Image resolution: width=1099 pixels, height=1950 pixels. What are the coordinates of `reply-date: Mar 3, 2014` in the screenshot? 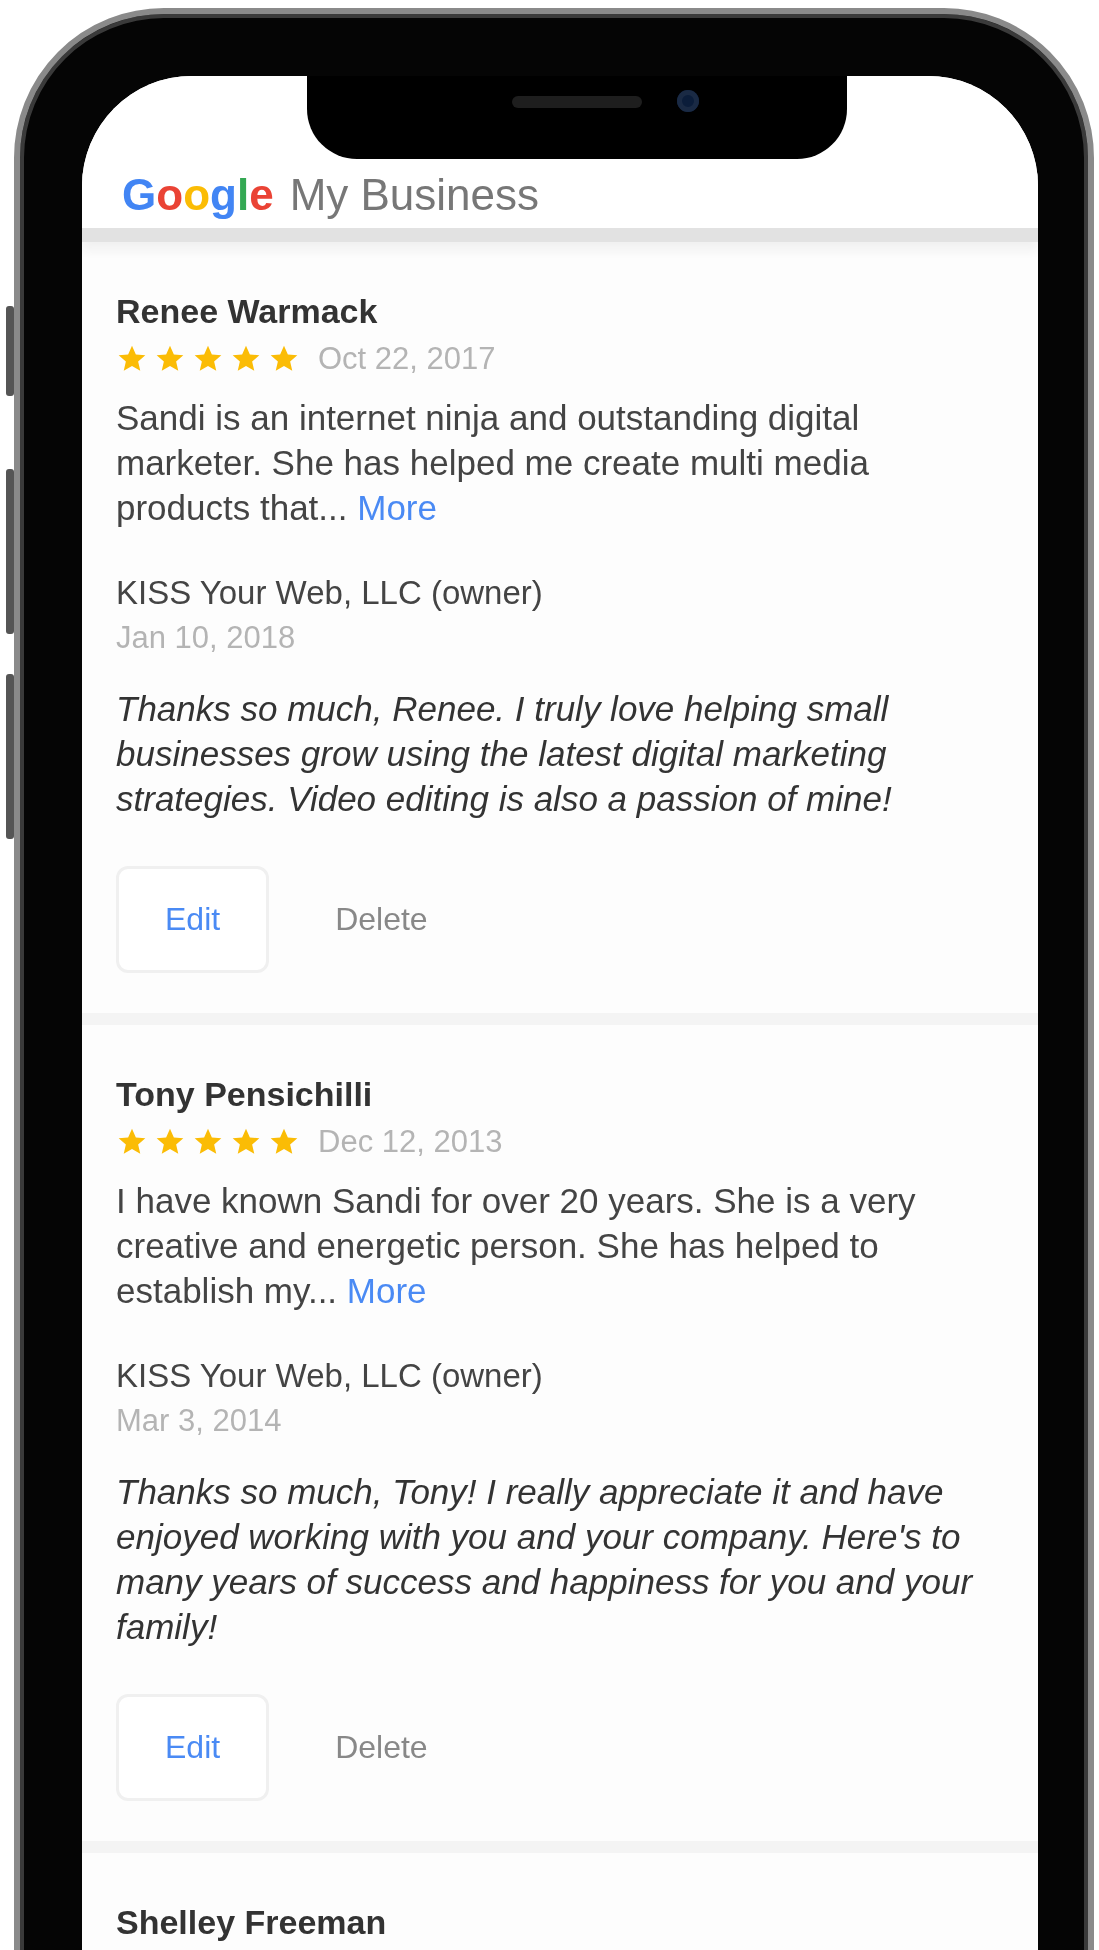 It's located at (199, 1421).